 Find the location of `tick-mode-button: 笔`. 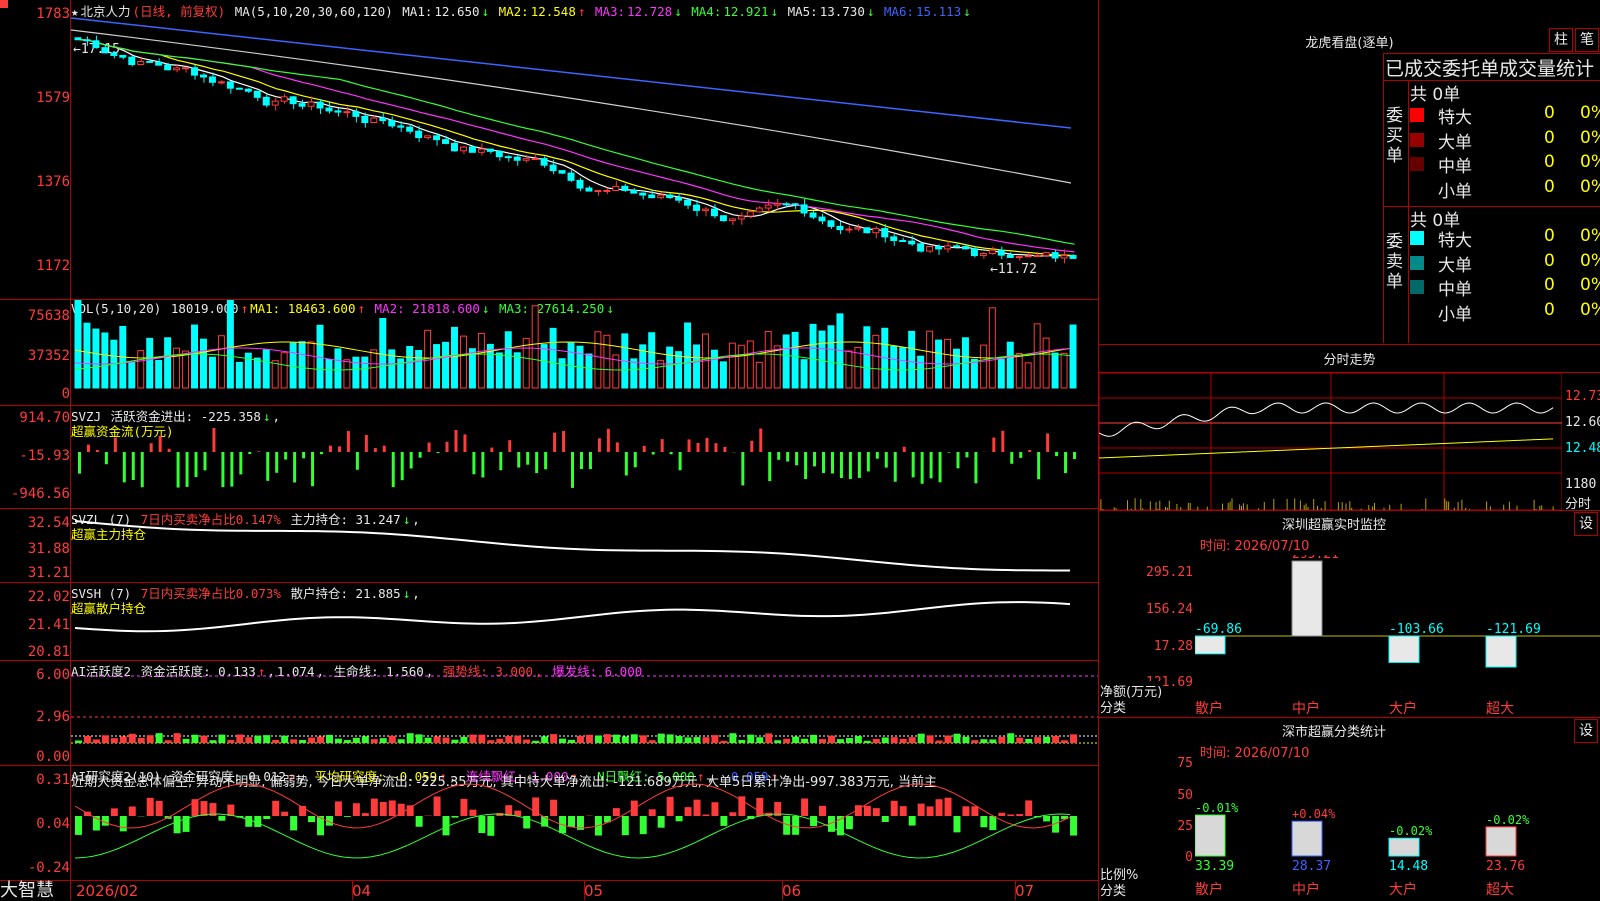

tick-mode-button: 笔 is located at coordinates (1587, 40).